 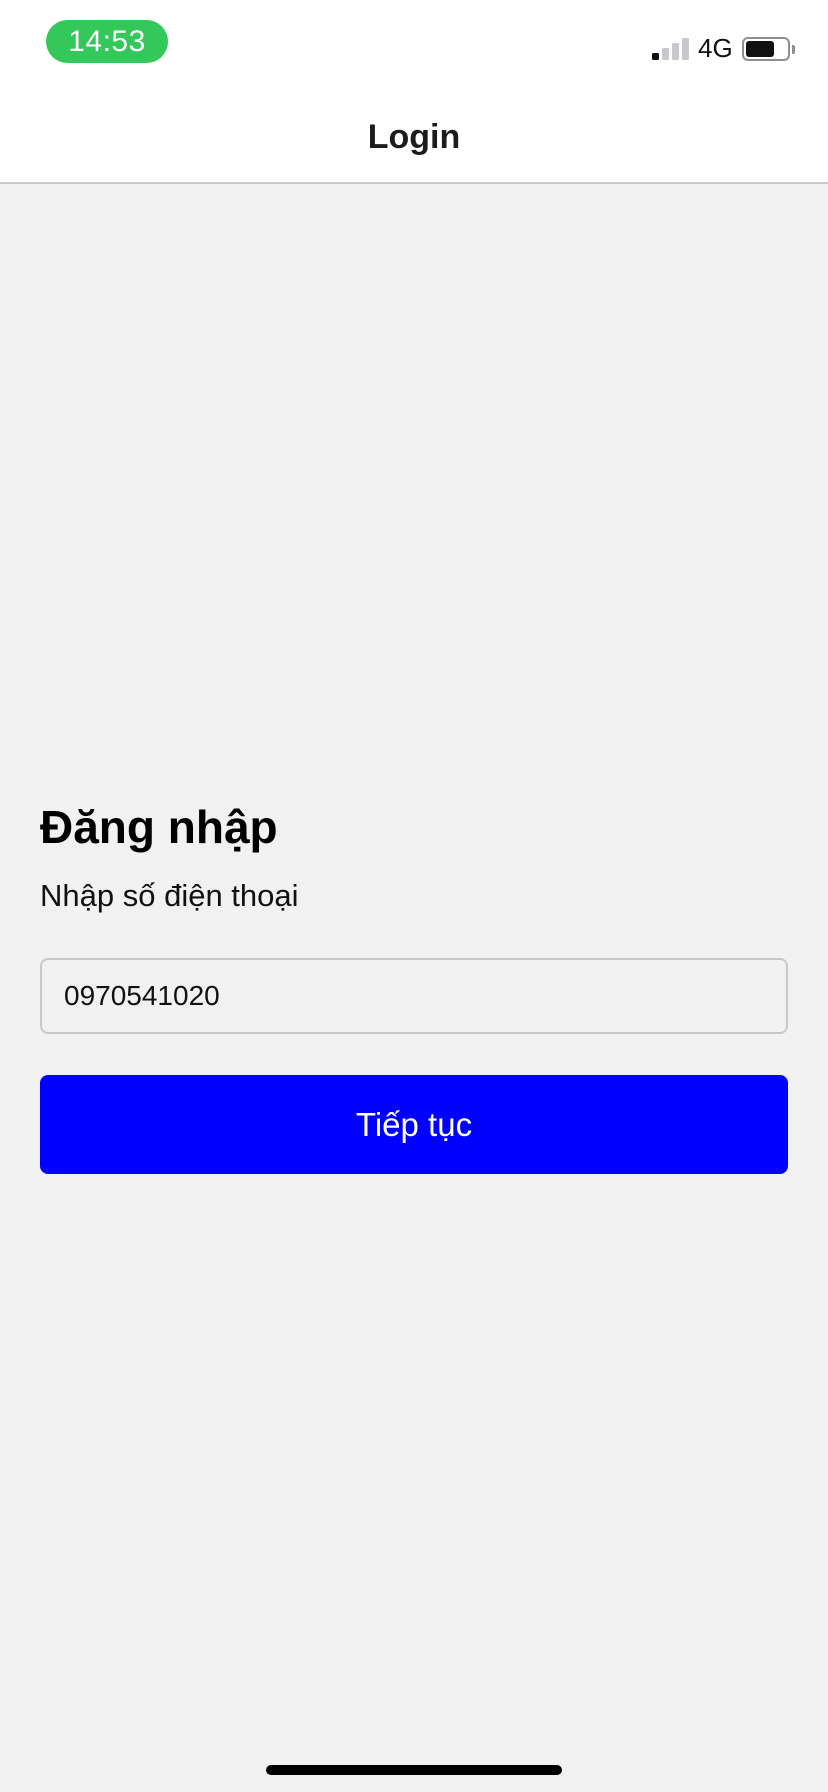 What do you see at coordinates (670, 49) in the screenshot?
I see `cellular-signal-icon` at bounding box center [670, 49].